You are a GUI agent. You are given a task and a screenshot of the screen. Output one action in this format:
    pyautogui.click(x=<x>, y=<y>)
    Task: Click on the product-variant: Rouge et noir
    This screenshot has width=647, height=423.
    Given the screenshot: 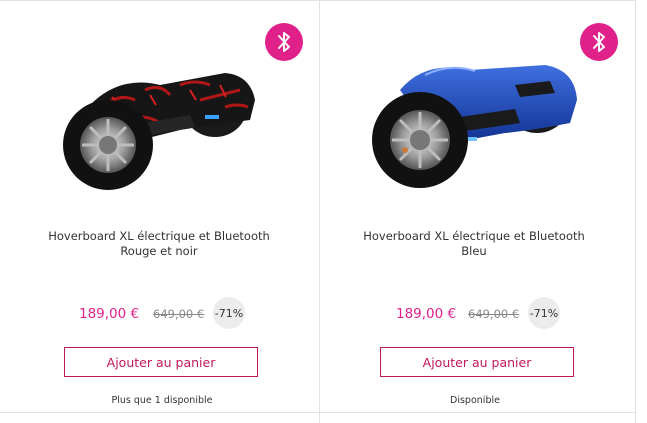 What is the action you would take?
    pyautogui.click(x=159, y=251)
    